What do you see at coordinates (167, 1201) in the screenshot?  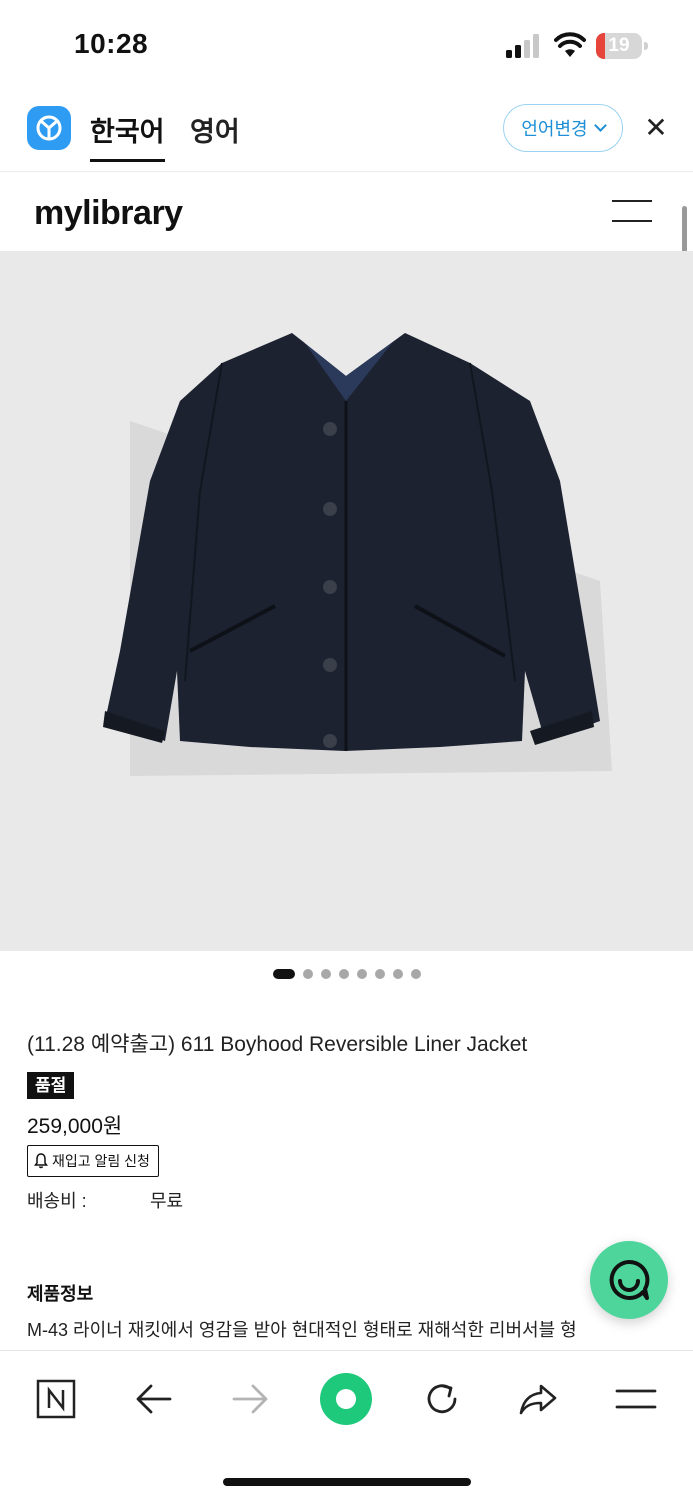 I see `shipping-value: 무료` at bounding box center [167, 1201].